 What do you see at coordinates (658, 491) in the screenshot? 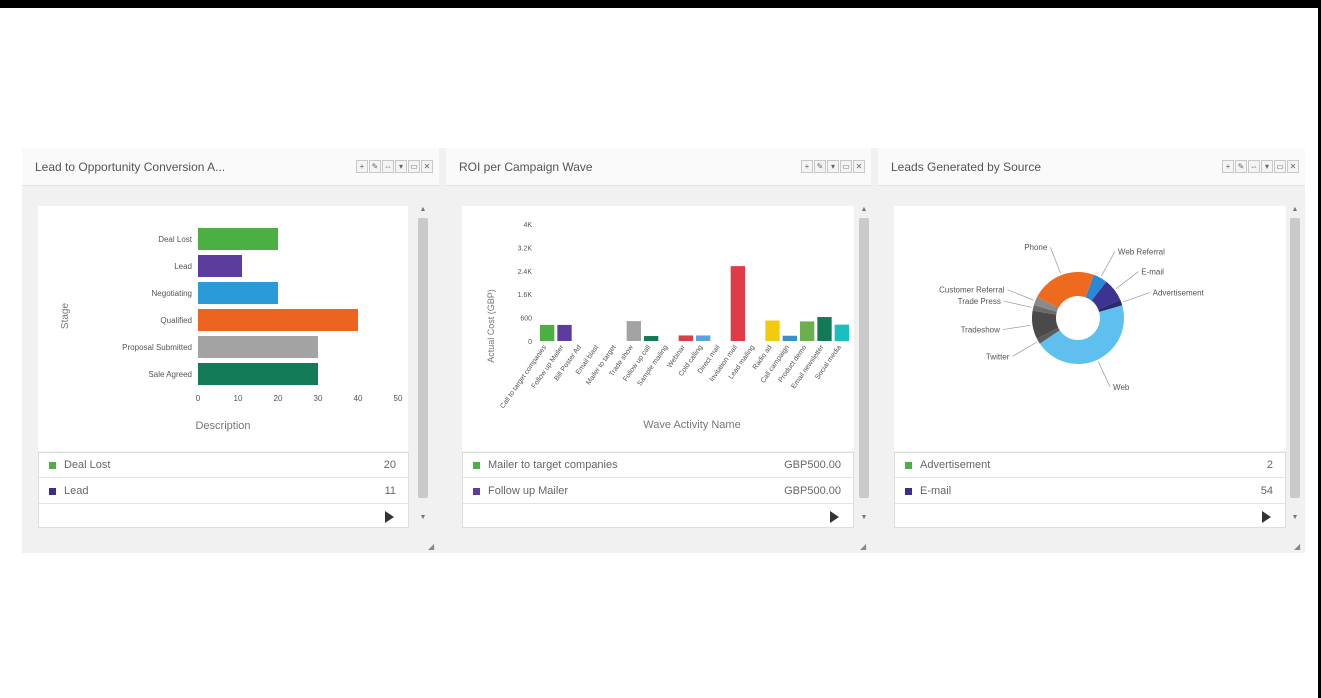
I see `legend-item: Follow up Mailer GBP500.00` at bounding box center [658, 491].